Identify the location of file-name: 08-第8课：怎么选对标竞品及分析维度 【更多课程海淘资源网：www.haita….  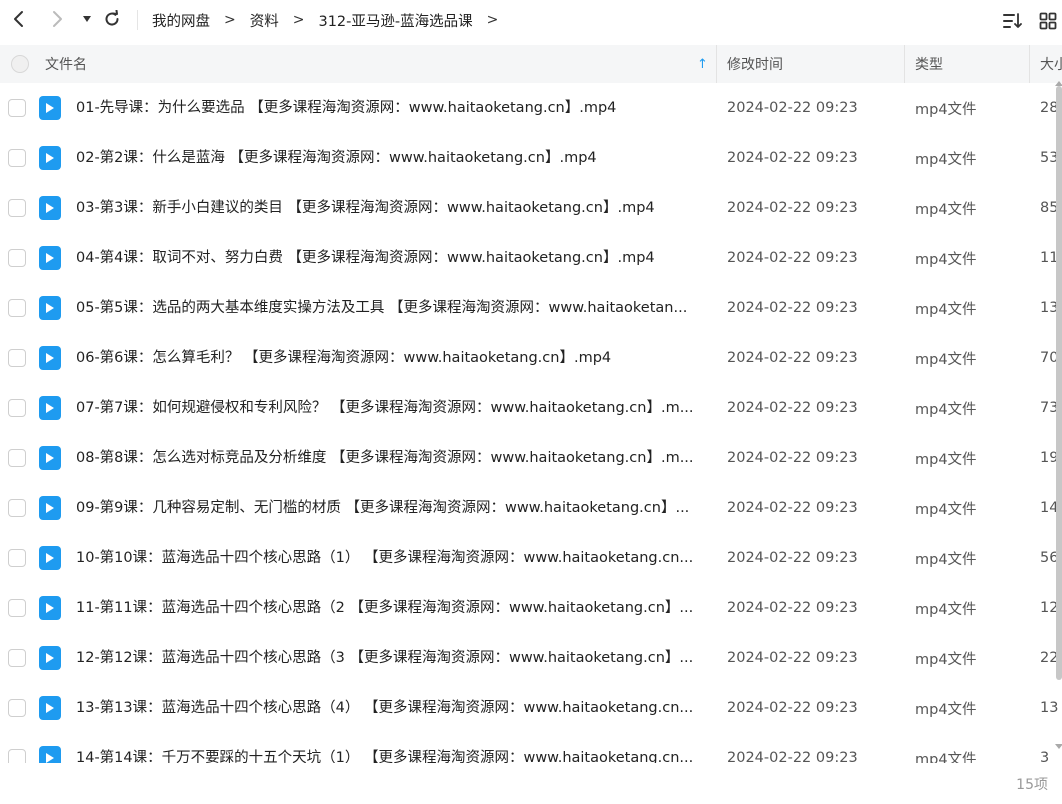
(391, 458).